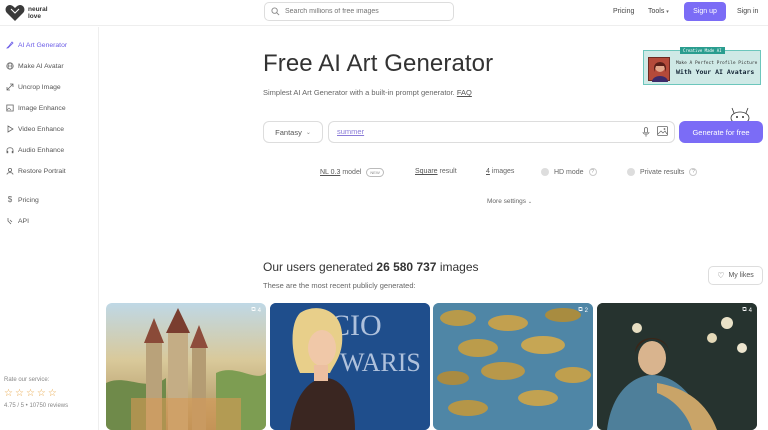 The width and height of the screenshot is (768, 430). Describe the element at coordinates (721, 275) in the screenshot. I see `heart-icon: ♡` at that location.